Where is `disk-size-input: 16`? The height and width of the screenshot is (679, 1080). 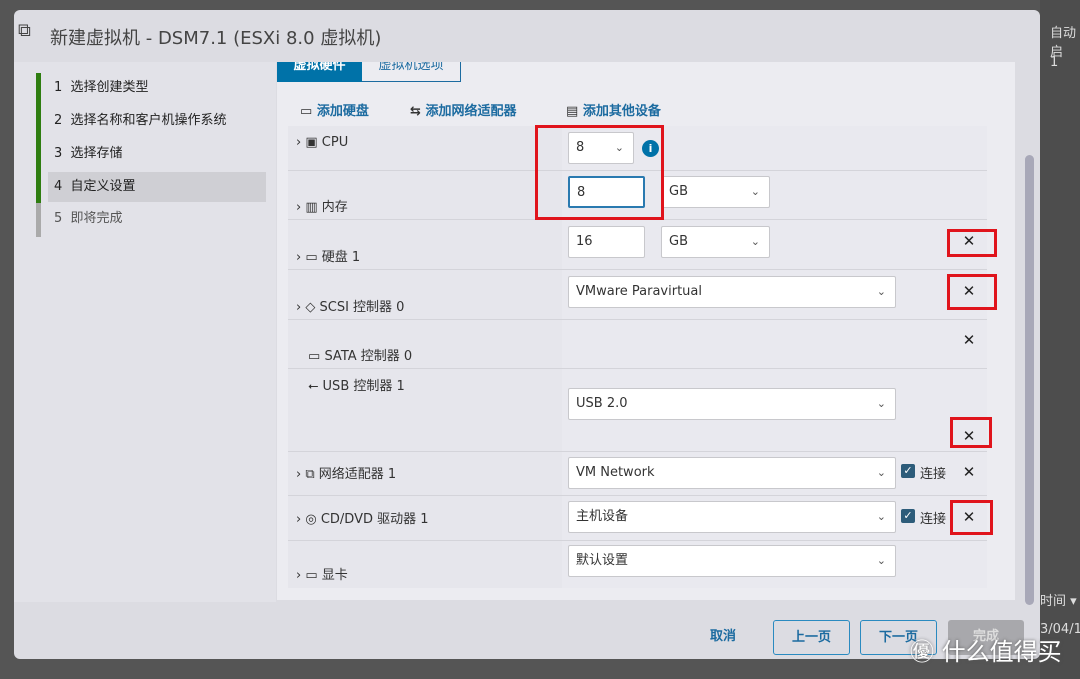
disk-size-input: 16 is located at coordinates (606, 242).